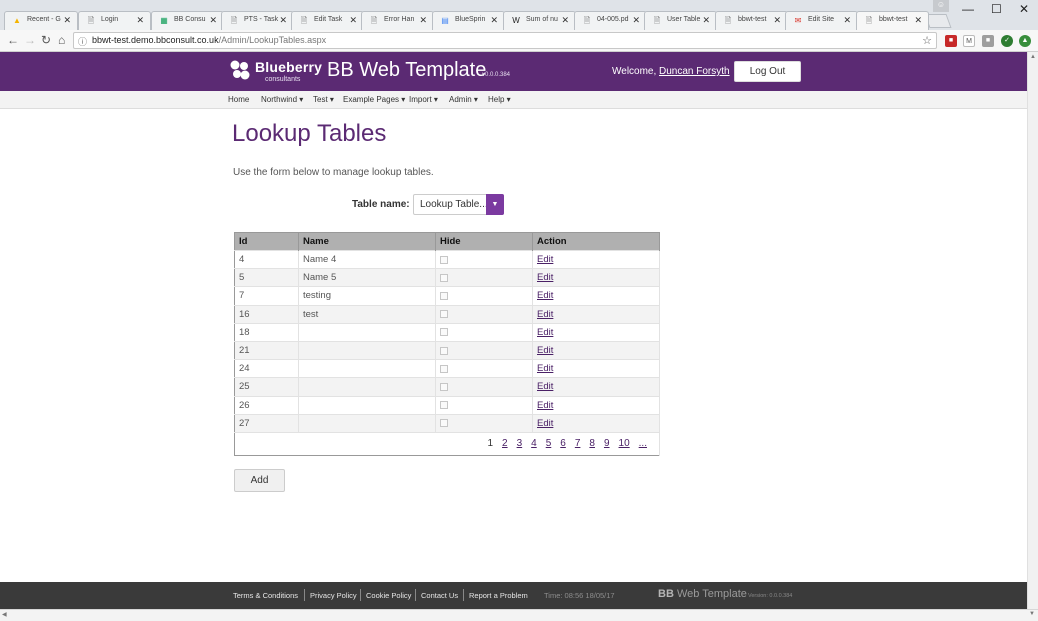 Image resolution: width=1038 pixels, height=621 pixels. Describe the element at coordinates (941, 6) in the screenshot. I see `profile-icon: ☺` at that location.